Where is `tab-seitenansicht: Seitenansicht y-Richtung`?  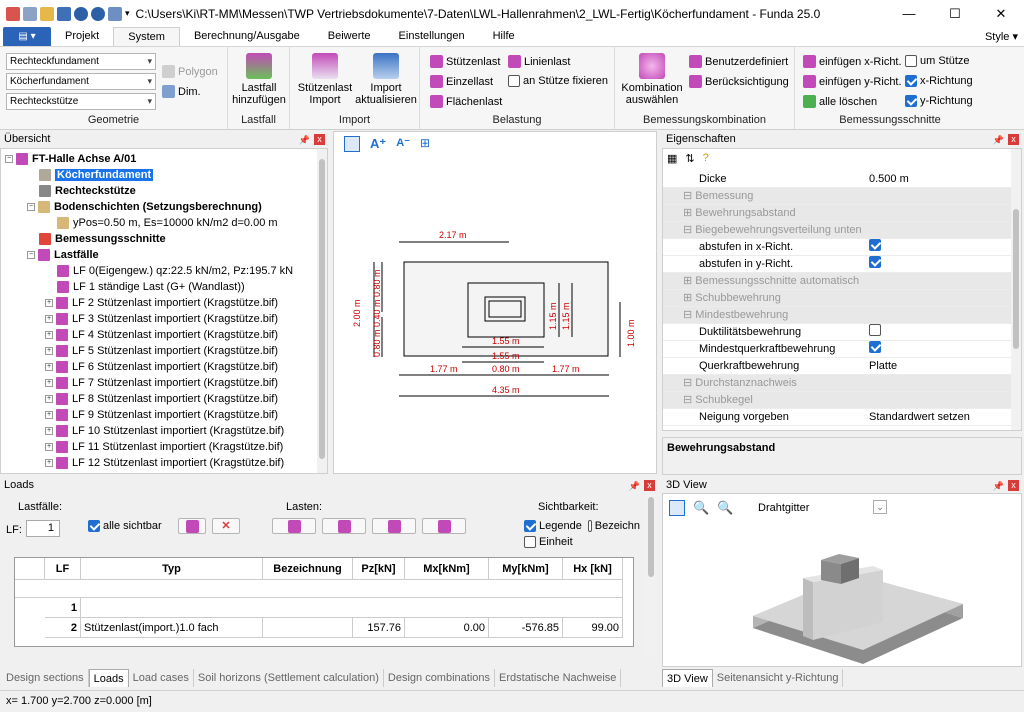 tab-seitenansicht: Seitenansicht y-Richtung is located at coordinates (778, 678).